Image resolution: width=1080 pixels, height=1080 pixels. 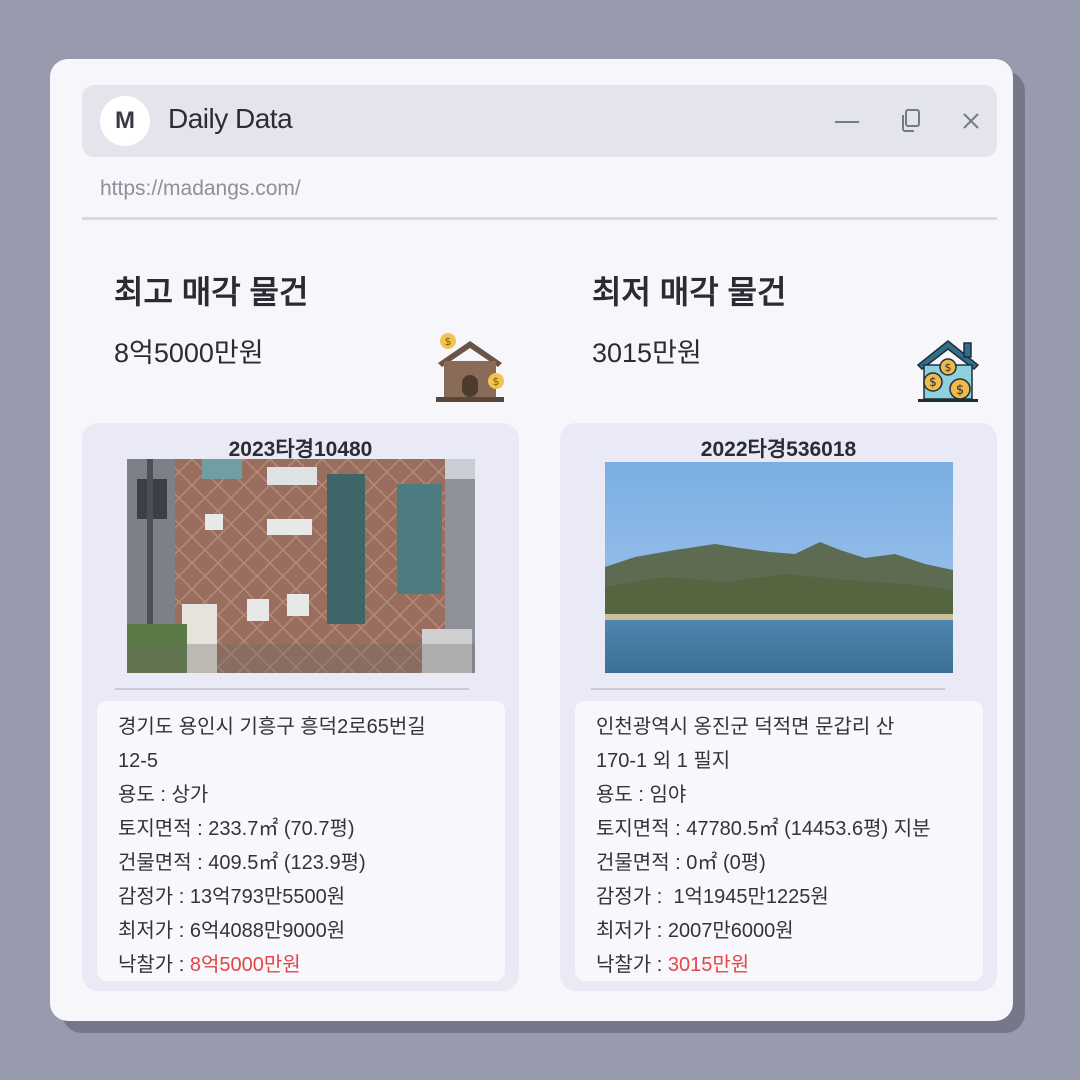 I want to click on minimum-price-value: 6억4088만9000원, so click(x=267, y=931).